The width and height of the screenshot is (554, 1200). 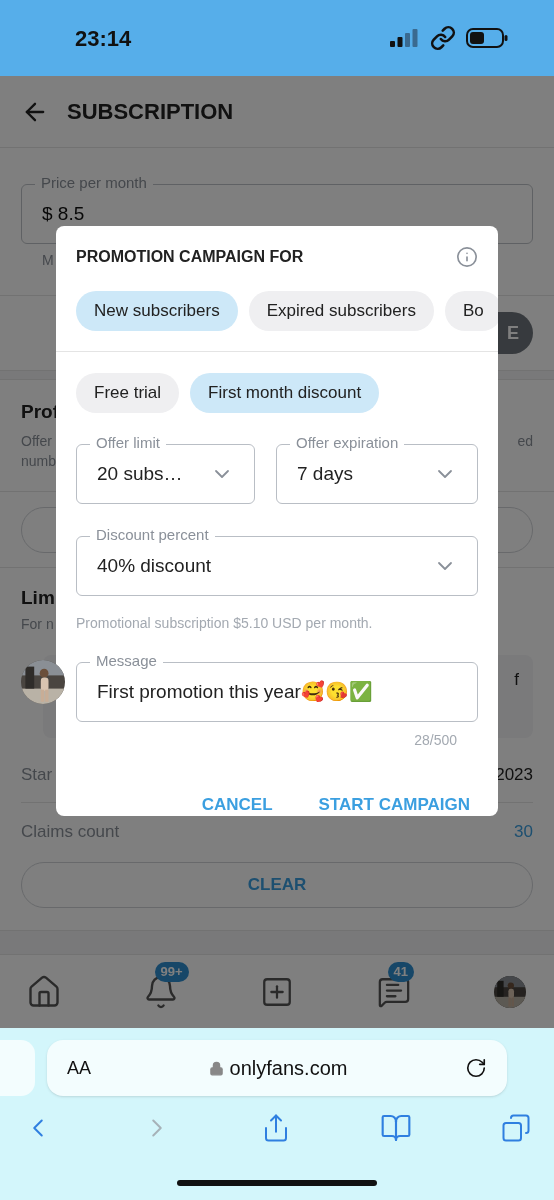 What do you see at coordinates (70, 832) in the screenshot?
I see `row-label: Claims count` at bounding box center [70, 832].